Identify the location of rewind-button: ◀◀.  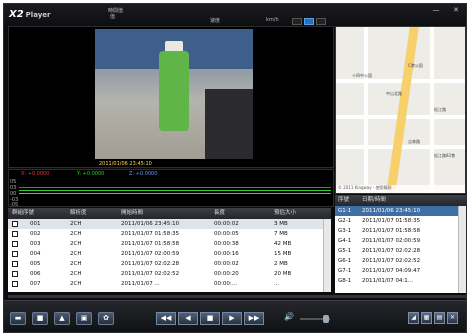
(166, 318).